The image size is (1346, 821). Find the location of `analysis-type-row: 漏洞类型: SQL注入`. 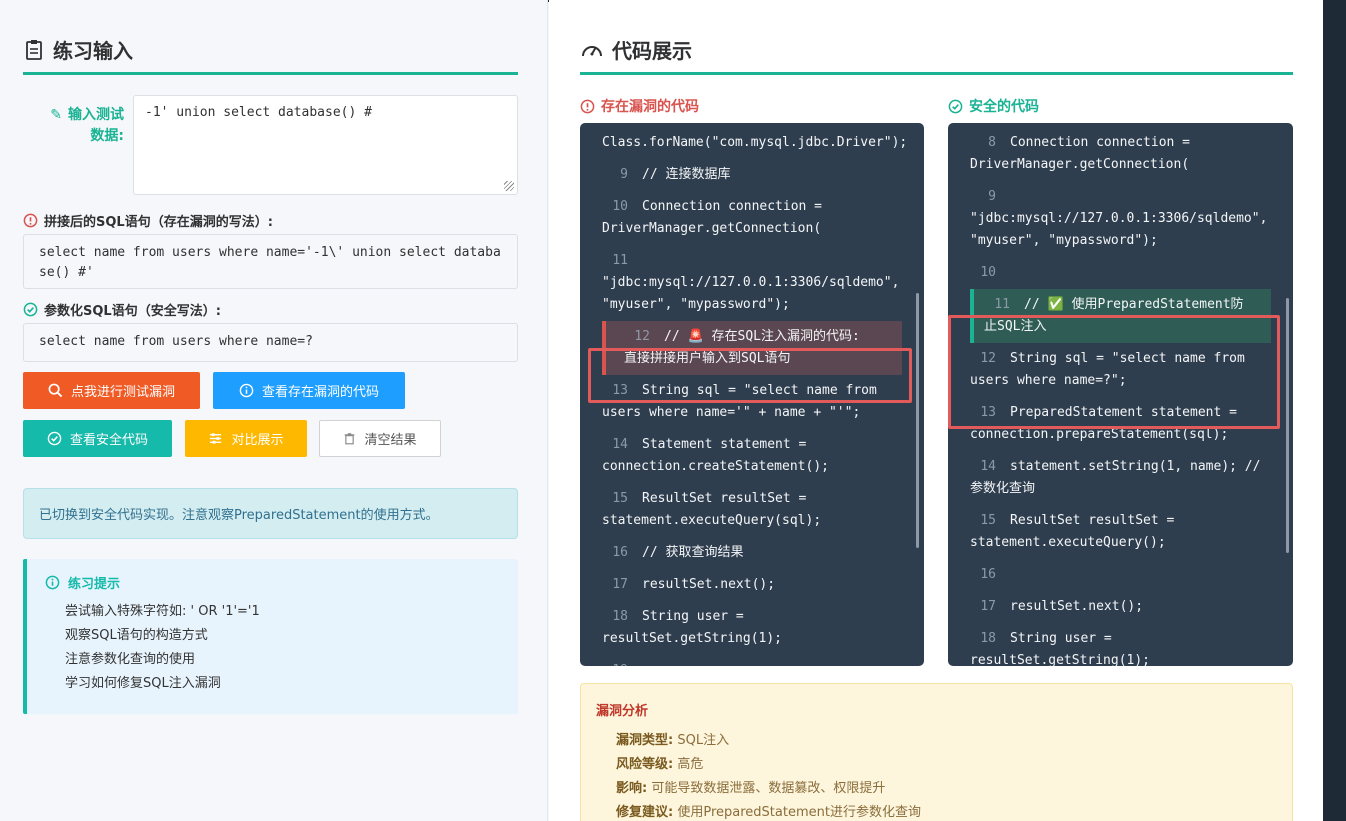

analysis-type-row: 漏洞类型: SQL注入 is located at coordinates (673, 740).